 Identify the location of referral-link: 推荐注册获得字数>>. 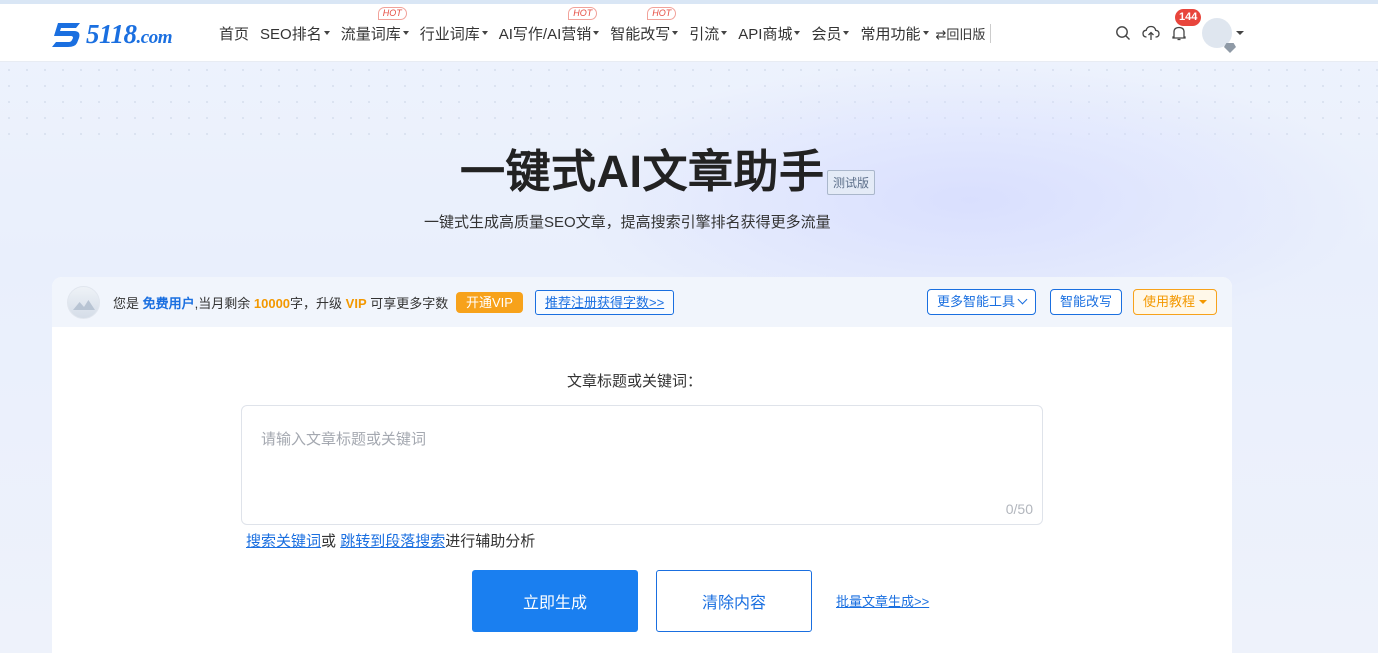
(605, 302).